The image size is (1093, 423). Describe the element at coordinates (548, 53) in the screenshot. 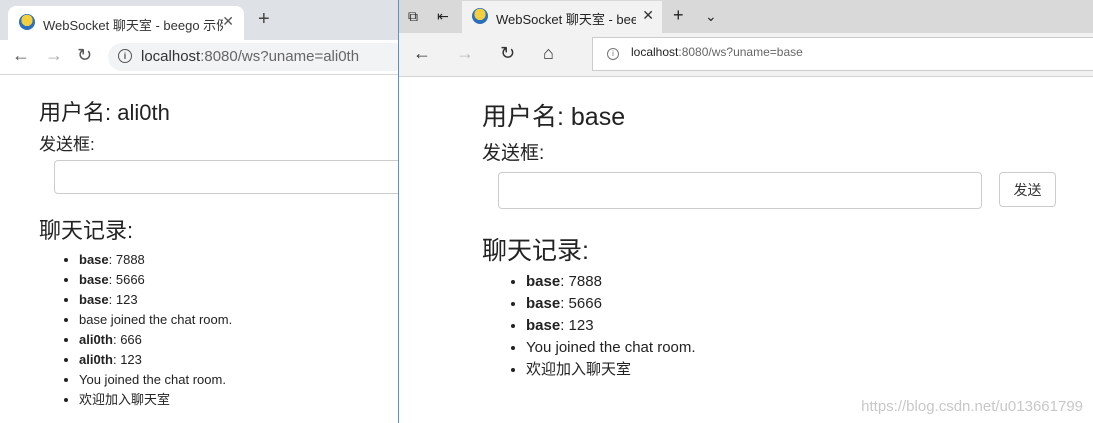

I see `home-icon: ⌂` at that location.